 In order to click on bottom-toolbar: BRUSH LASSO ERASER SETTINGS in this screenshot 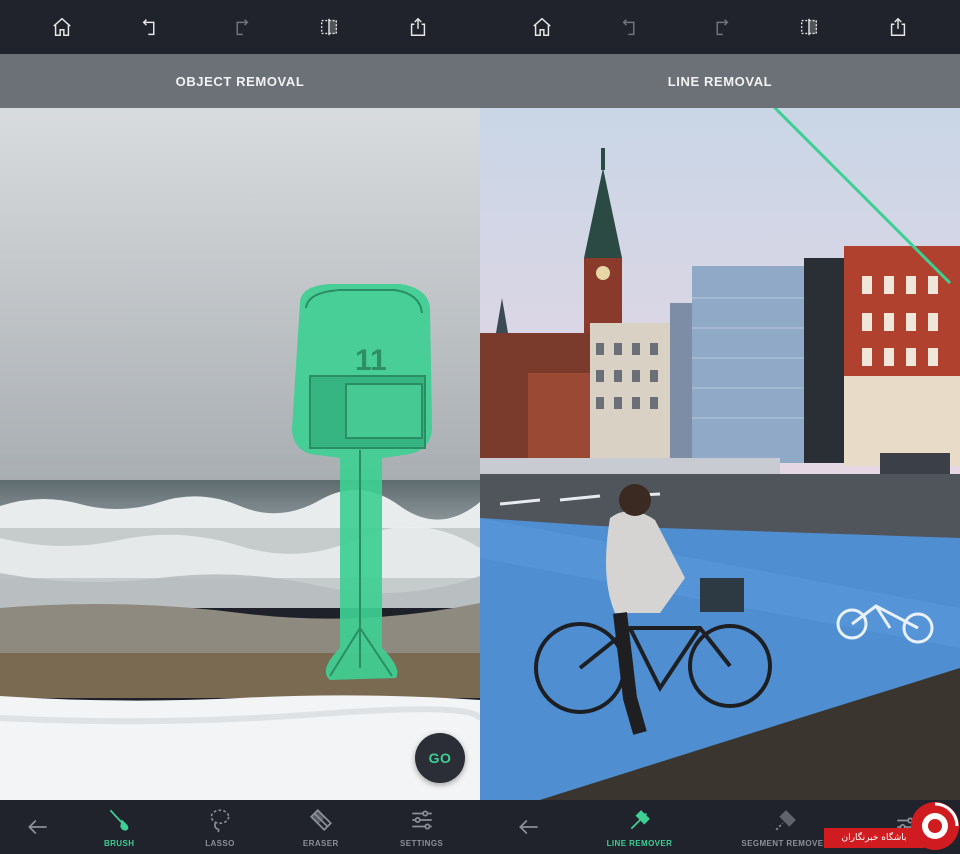, I will do `click(240, 827)`.